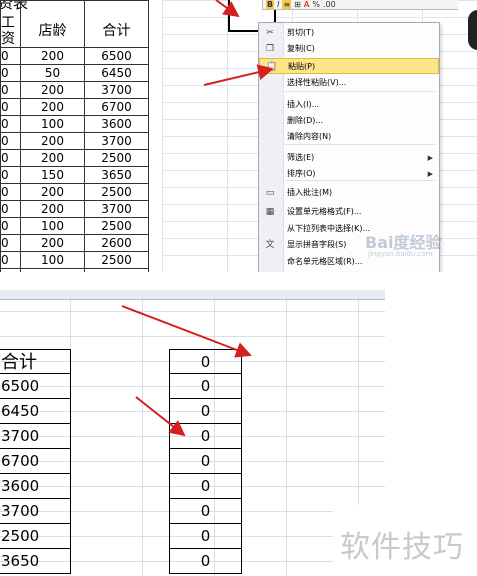  I want to click on total-cell: 6700, so click(35, 461).